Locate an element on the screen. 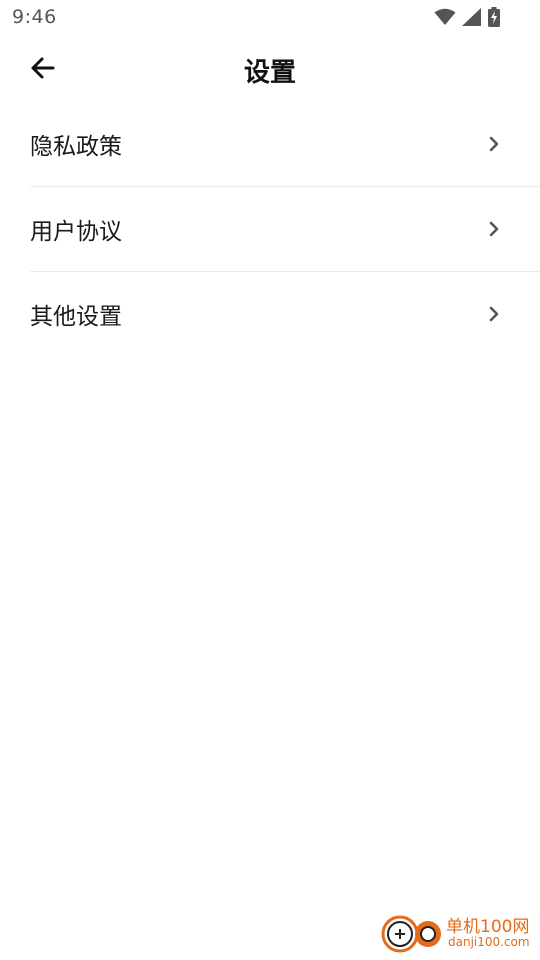 Image resolution: width=540 pixels, height=960 pixels. status-time: 9:46 is located at coordinates (34, 17).